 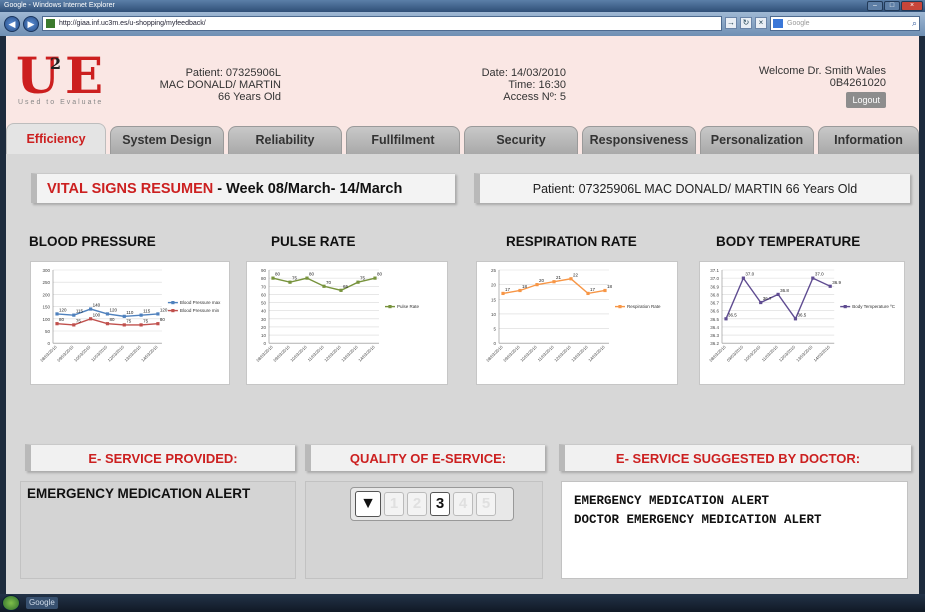 I want to click on tab-responsiveness: Responsiveness, so click(x=639, y=140).